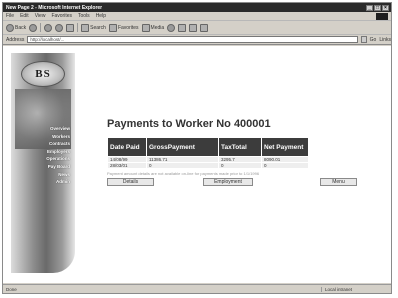  Describe the element at coordinates (15, 39) in the screenshot. I see `address-label: Address` at that location.